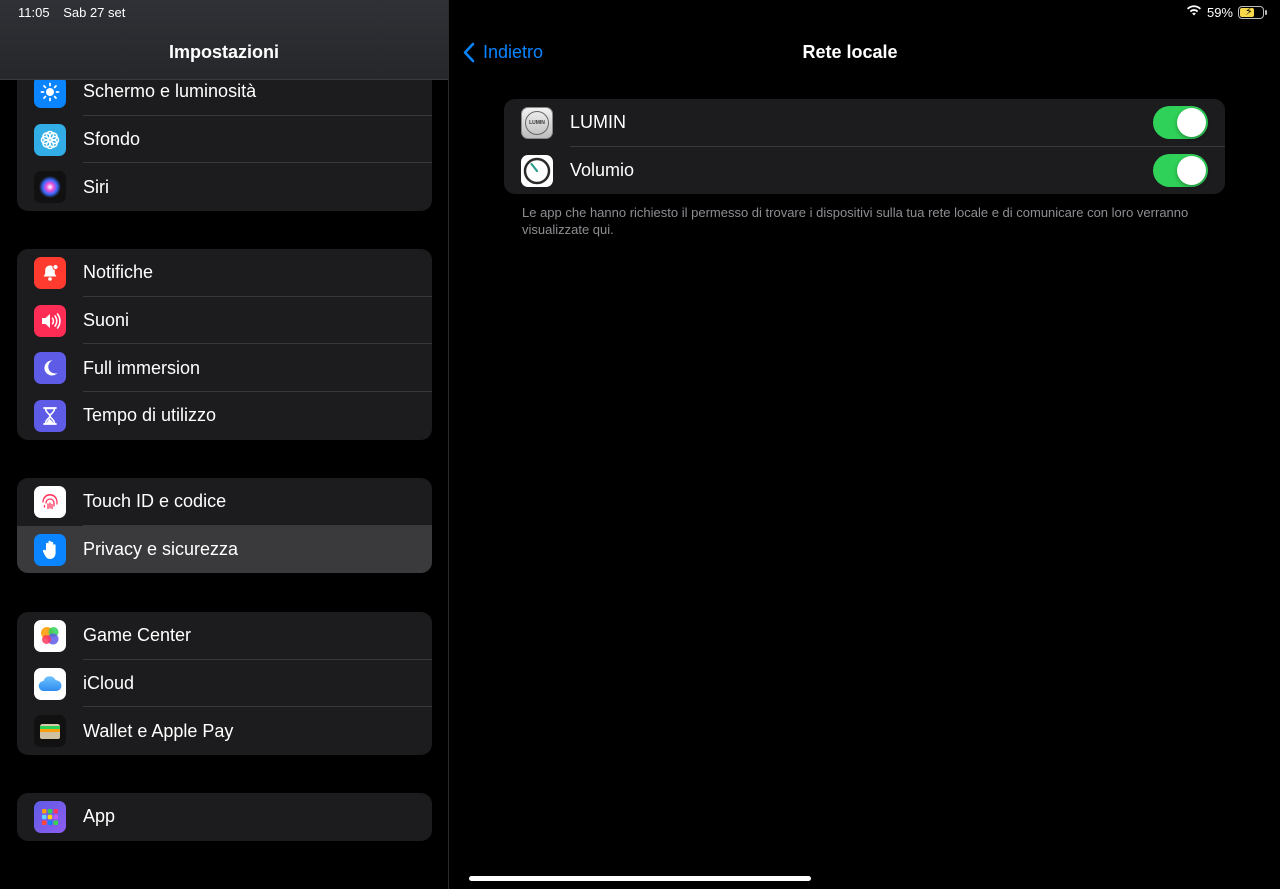 This screenshot has height=889, width=1280. I want to click on sidebar-item-siri: Siri, so click(224, 187).